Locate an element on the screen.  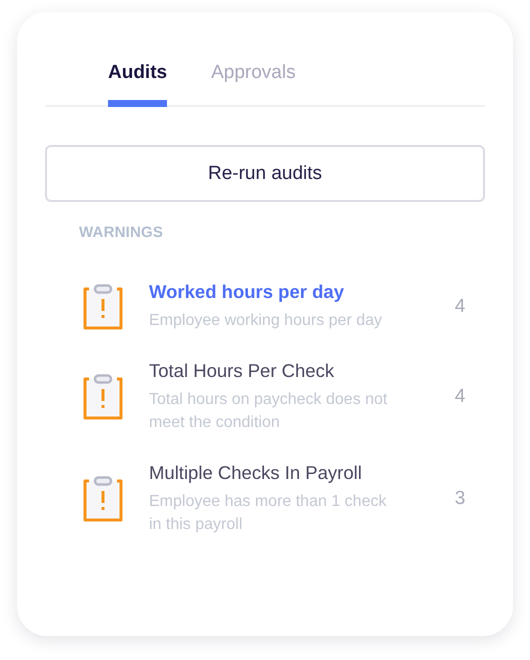
warning-description: Total hours on paycheck does not meet the condition is located at coordinates (268, 411).